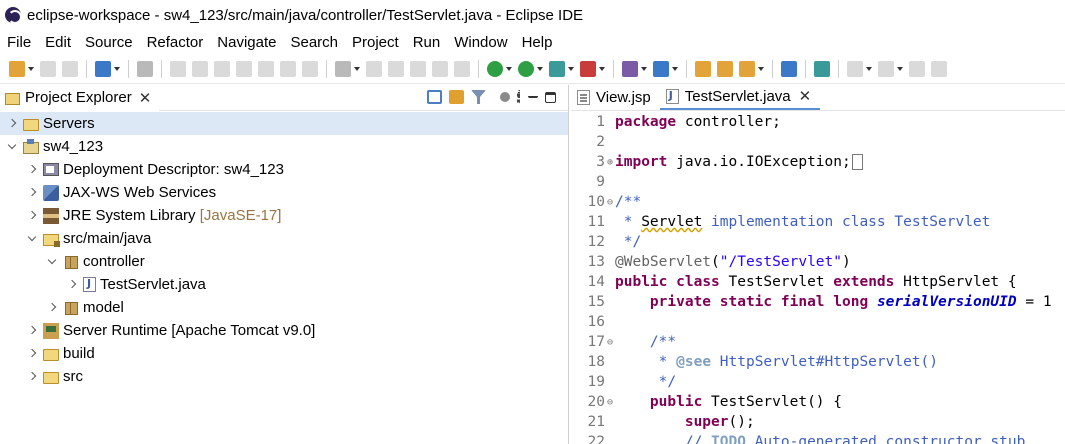 The height and width of the screenshot is (444, 1065). I want to click on external-tools-dropdown-icon, so click(602, 69).